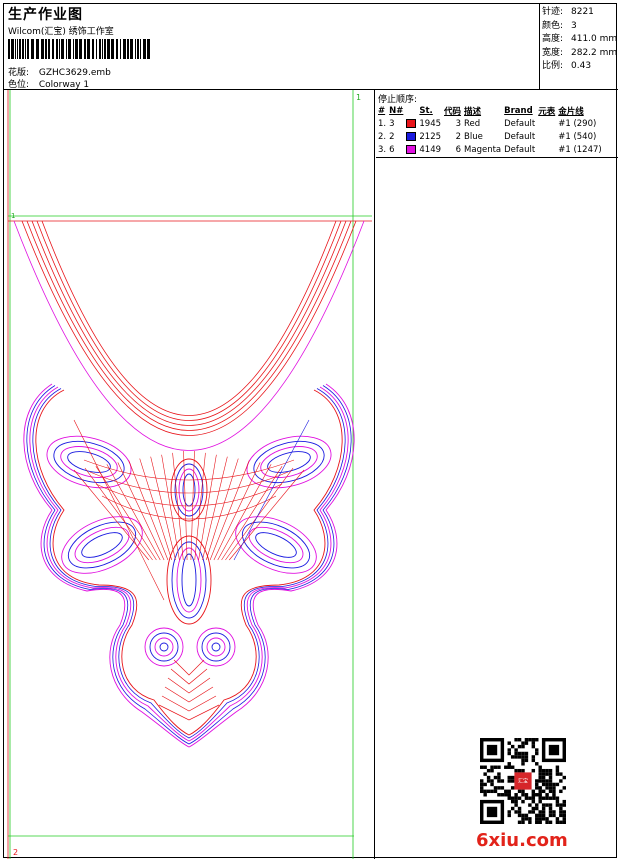  What do you see at coordinates (426, 110) in the screenshot?
I see `col-stitches: St.` at bounding box center [426, 110].